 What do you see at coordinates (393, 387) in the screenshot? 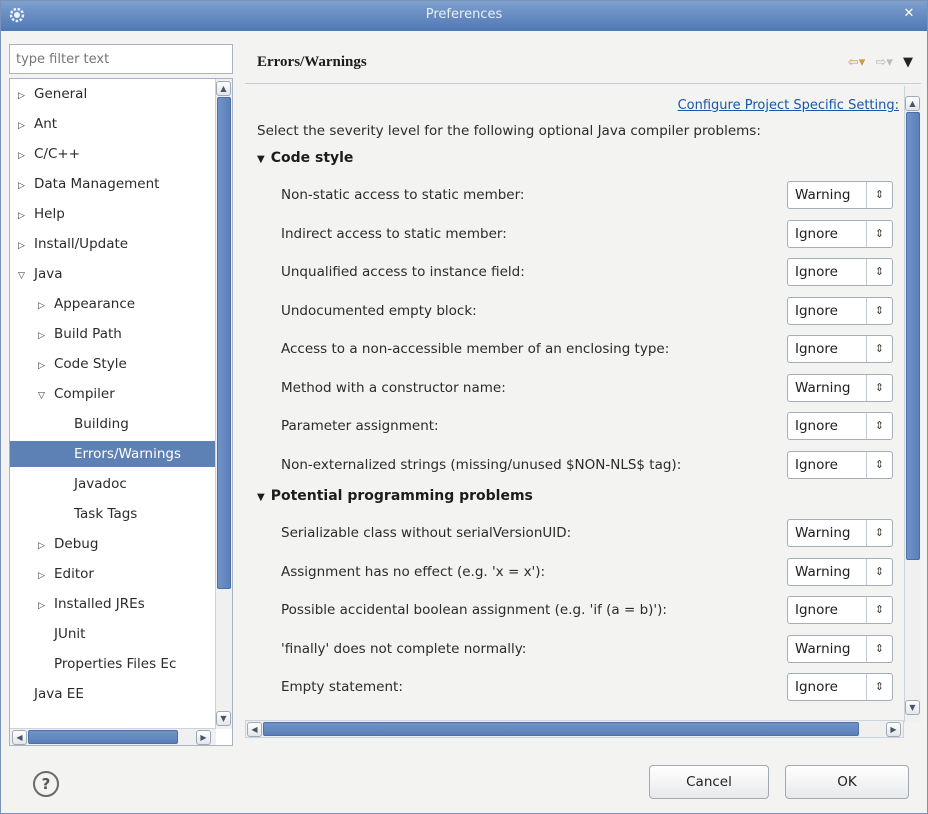
I see `option-label: Method with a constructor name:` at bounding box center [393, 387].